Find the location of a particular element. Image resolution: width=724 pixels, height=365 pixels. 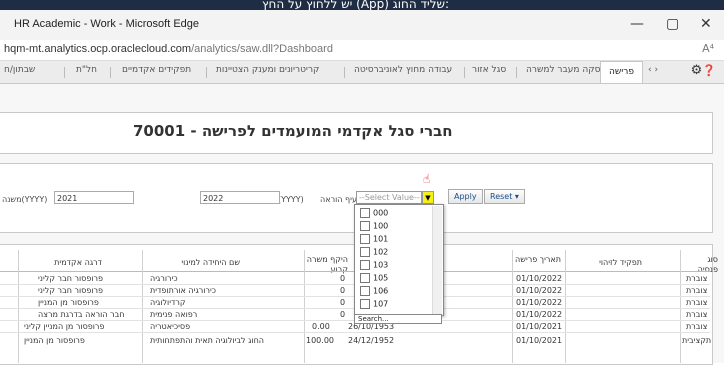

unit-cell: החוג לביולוגיה תאית והתפתחותית is located at coordinates (207, 340).